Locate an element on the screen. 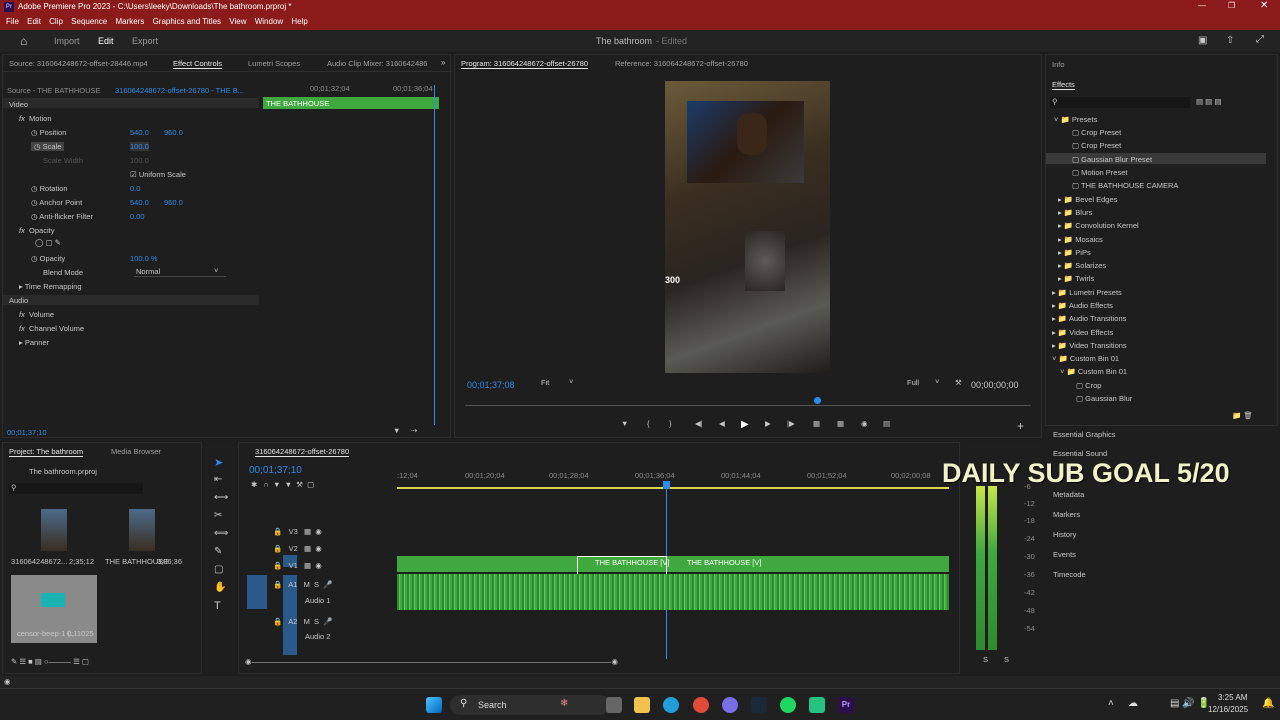 The width and height of the screenshot is (1280, 720). preset-motion: ▢ Motion Preset is located at coordinates (1099, 172).